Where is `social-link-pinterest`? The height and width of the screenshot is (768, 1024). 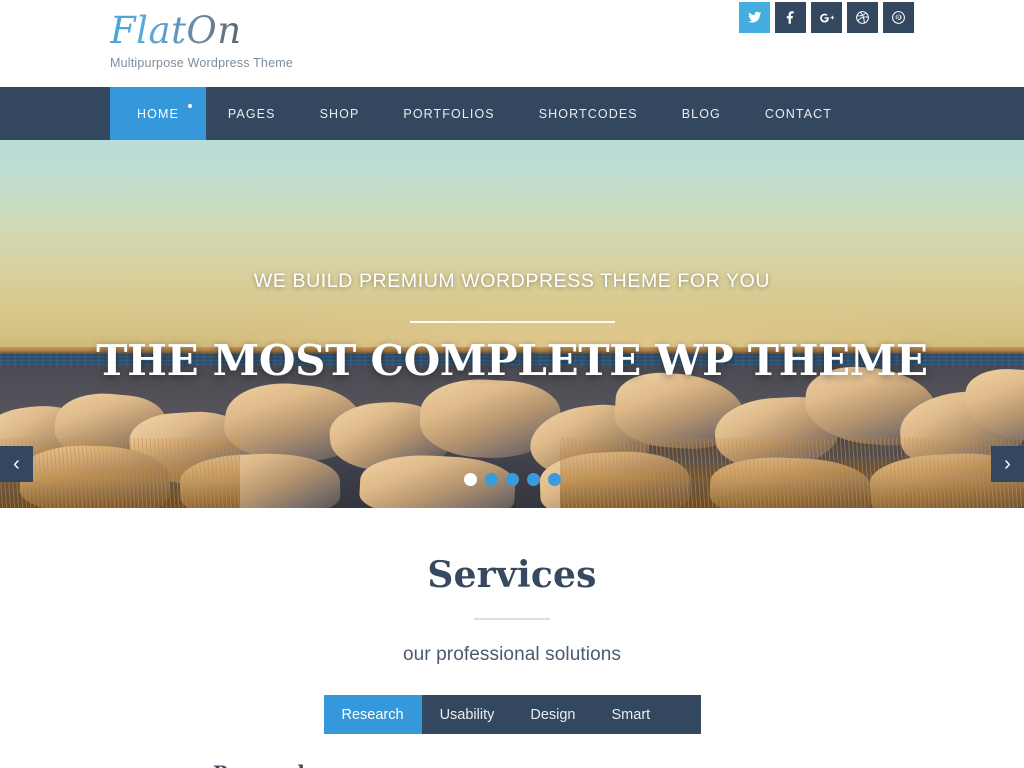 social-link-pinterest is located at coordinates (898, 17).